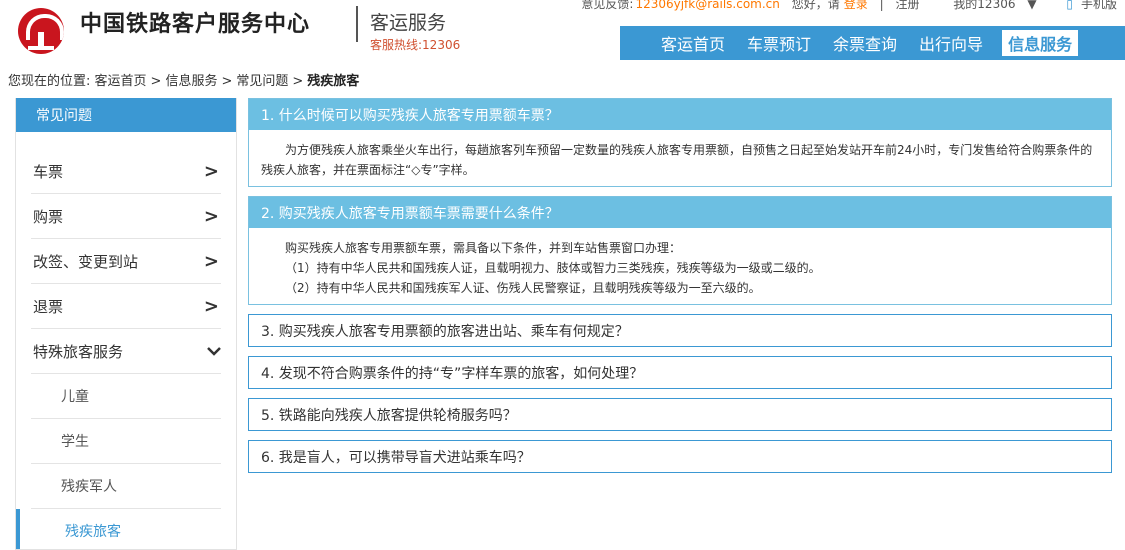  What do you see at coordinates (214, 351) in the screenshot?
I see `chevron-down-icon` at bounding box center [214, 351].